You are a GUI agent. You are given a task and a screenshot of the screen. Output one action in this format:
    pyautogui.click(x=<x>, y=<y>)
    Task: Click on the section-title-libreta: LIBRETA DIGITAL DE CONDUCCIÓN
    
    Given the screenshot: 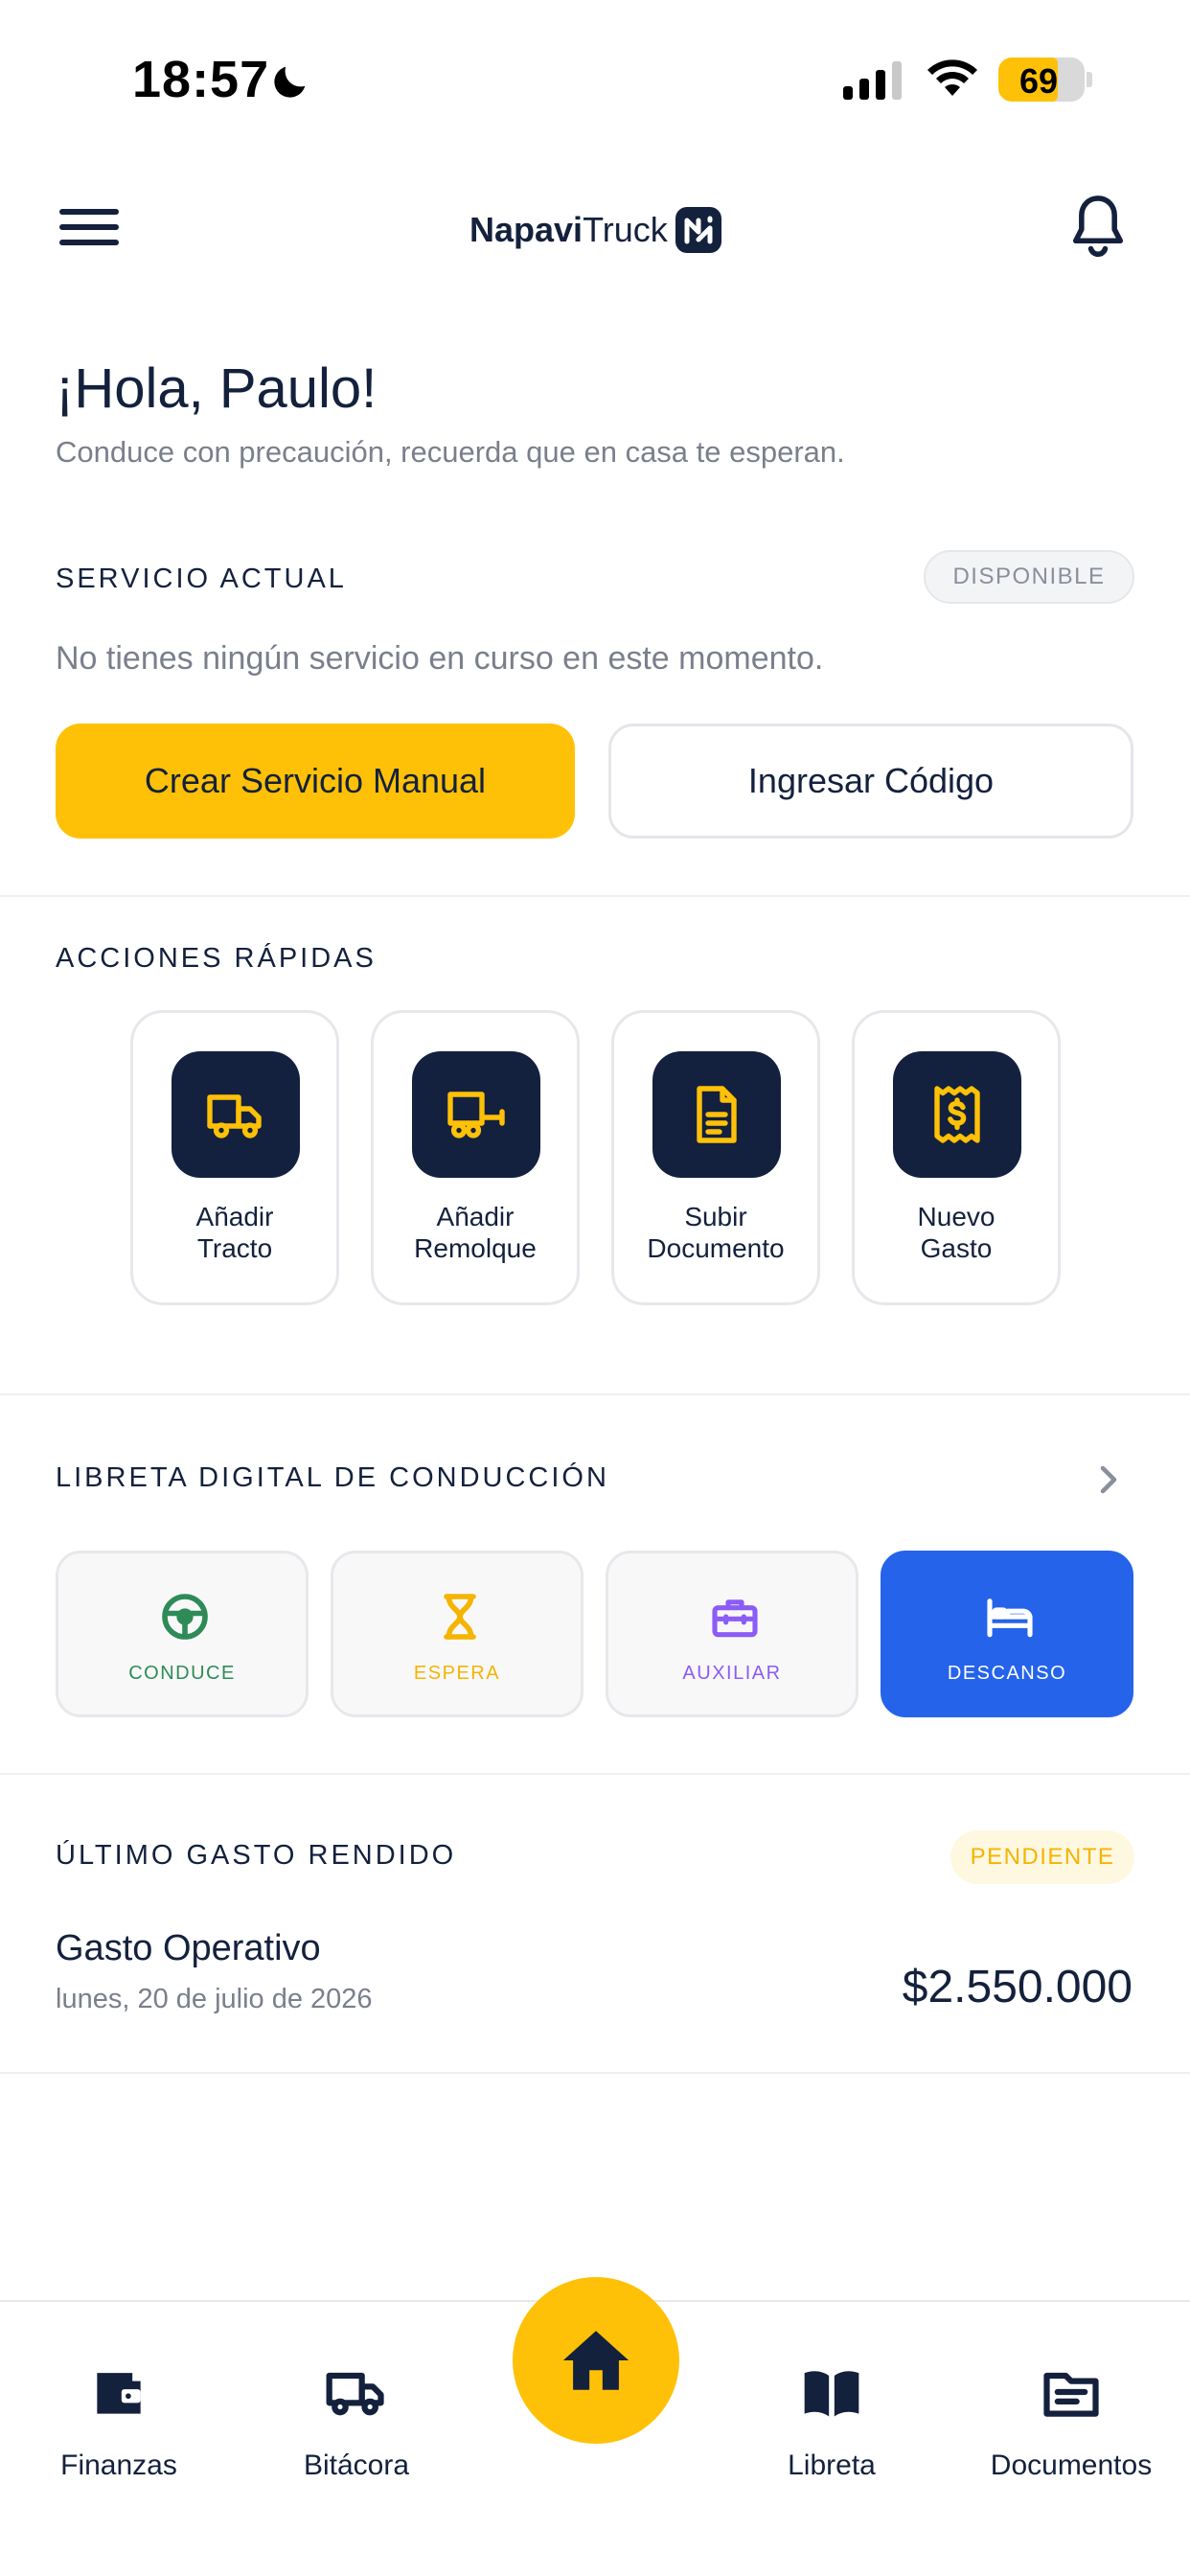 What is the action you would take?
    pyautogui.click(x=333, y=1477)
    